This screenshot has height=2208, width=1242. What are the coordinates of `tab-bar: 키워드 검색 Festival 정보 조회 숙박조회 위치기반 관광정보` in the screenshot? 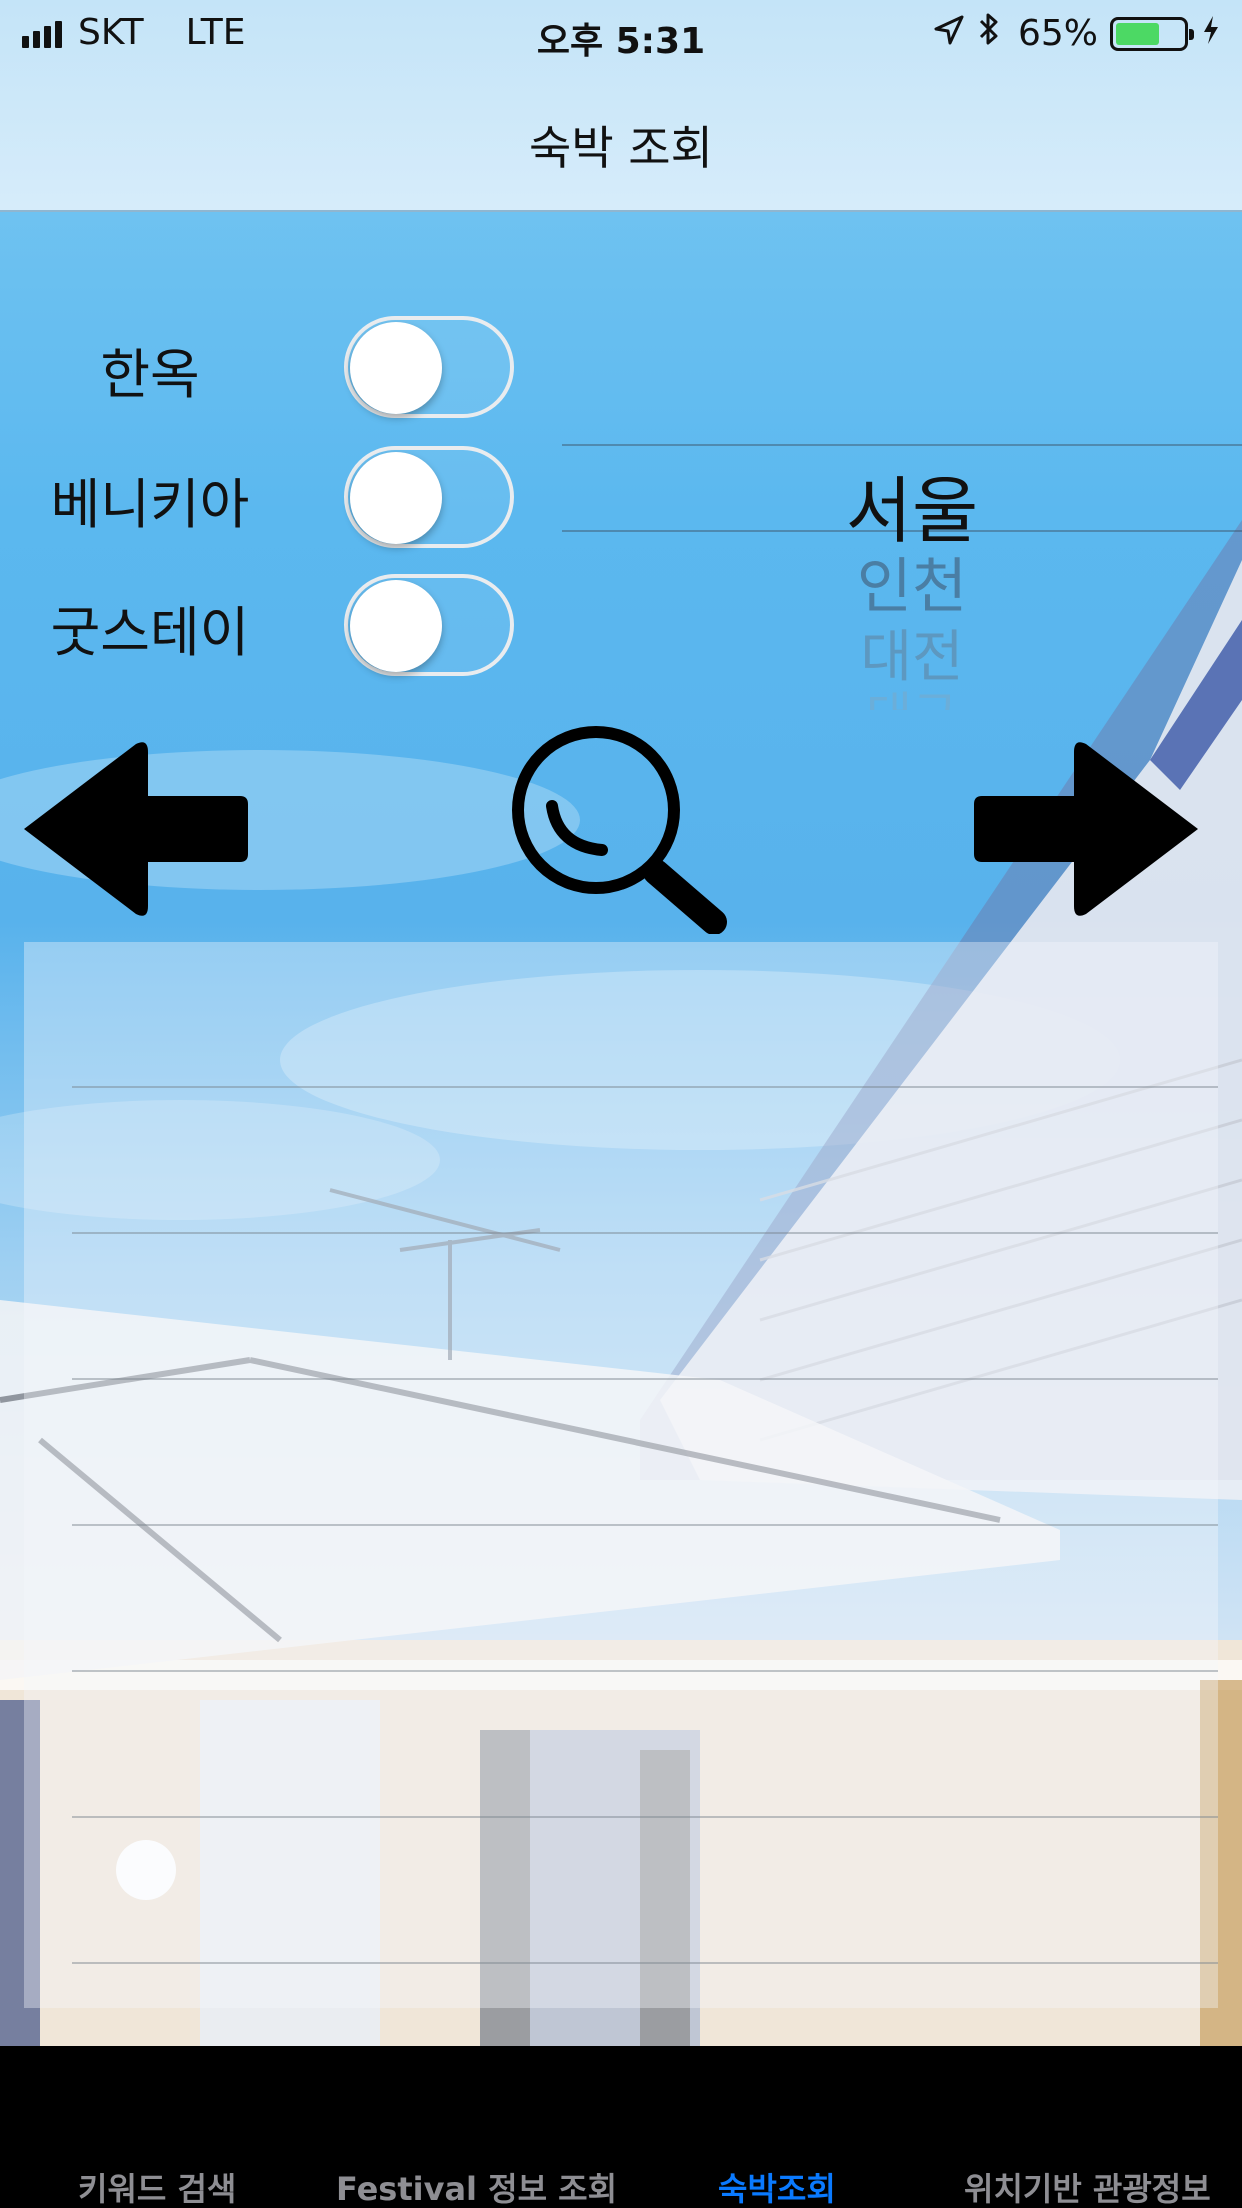 It's located at (621, 2127).